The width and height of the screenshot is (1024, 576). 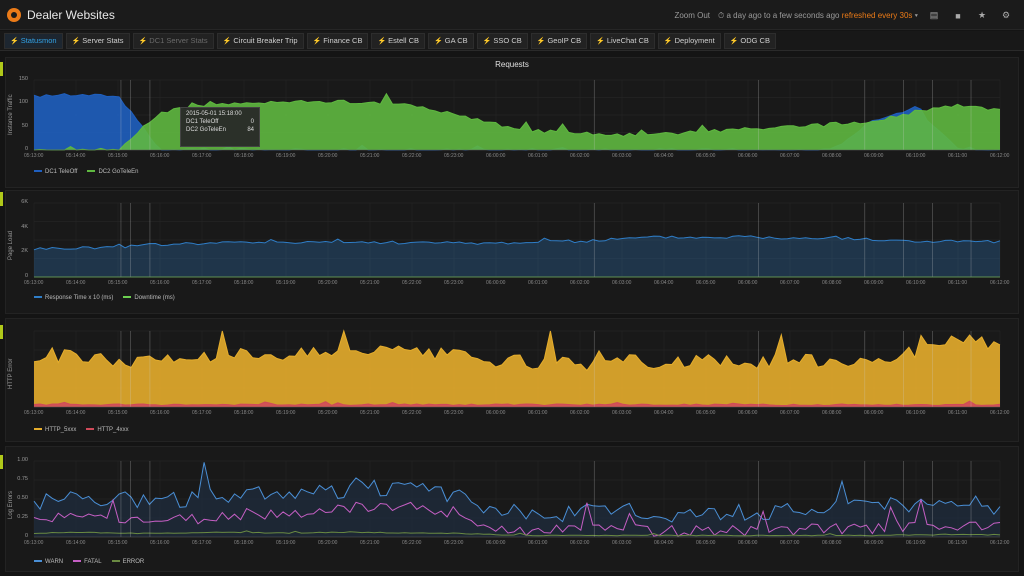 What do you see at coordinates (38, 40) in the screenshot?
I see `tab-label: Statusmon` at bounding box center [38, 40].